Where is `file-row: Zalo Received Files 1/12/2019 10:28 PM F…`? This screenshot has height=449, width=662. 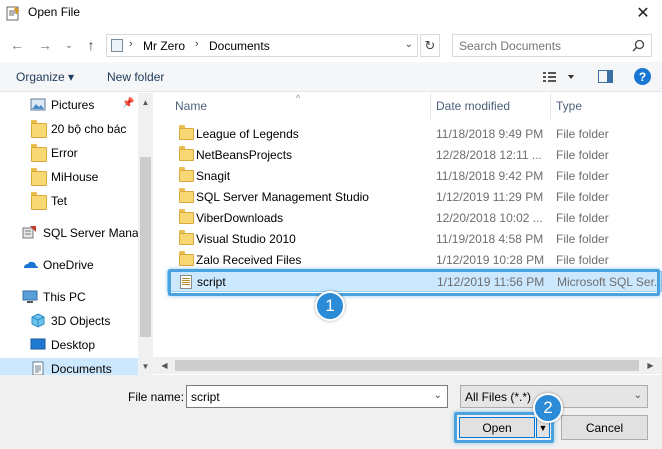
file-row: Zalo Received Files 1/12/2019 10:28 PM F… is located at coordinates (414, 260).